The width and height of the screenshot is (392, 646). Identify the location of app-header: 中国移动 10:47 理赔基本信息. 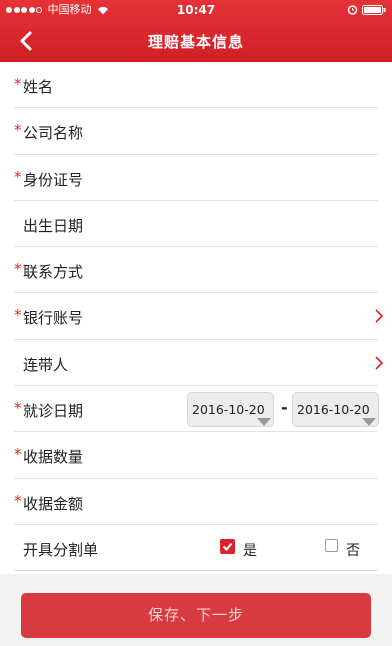
(196, 31).